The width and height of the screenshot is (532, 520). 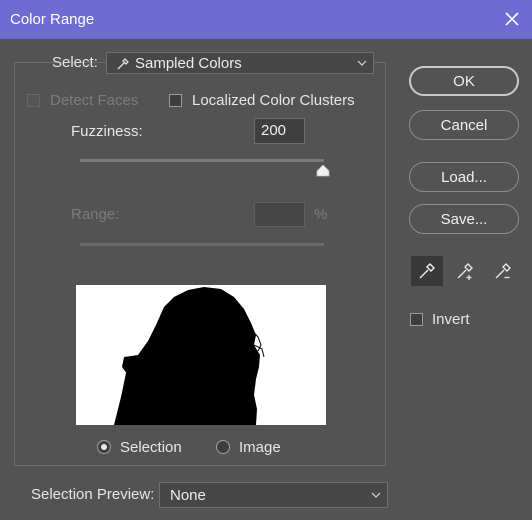 I want to click on selection-preview-label: Selection Preview:, so click(x=93, y=494).